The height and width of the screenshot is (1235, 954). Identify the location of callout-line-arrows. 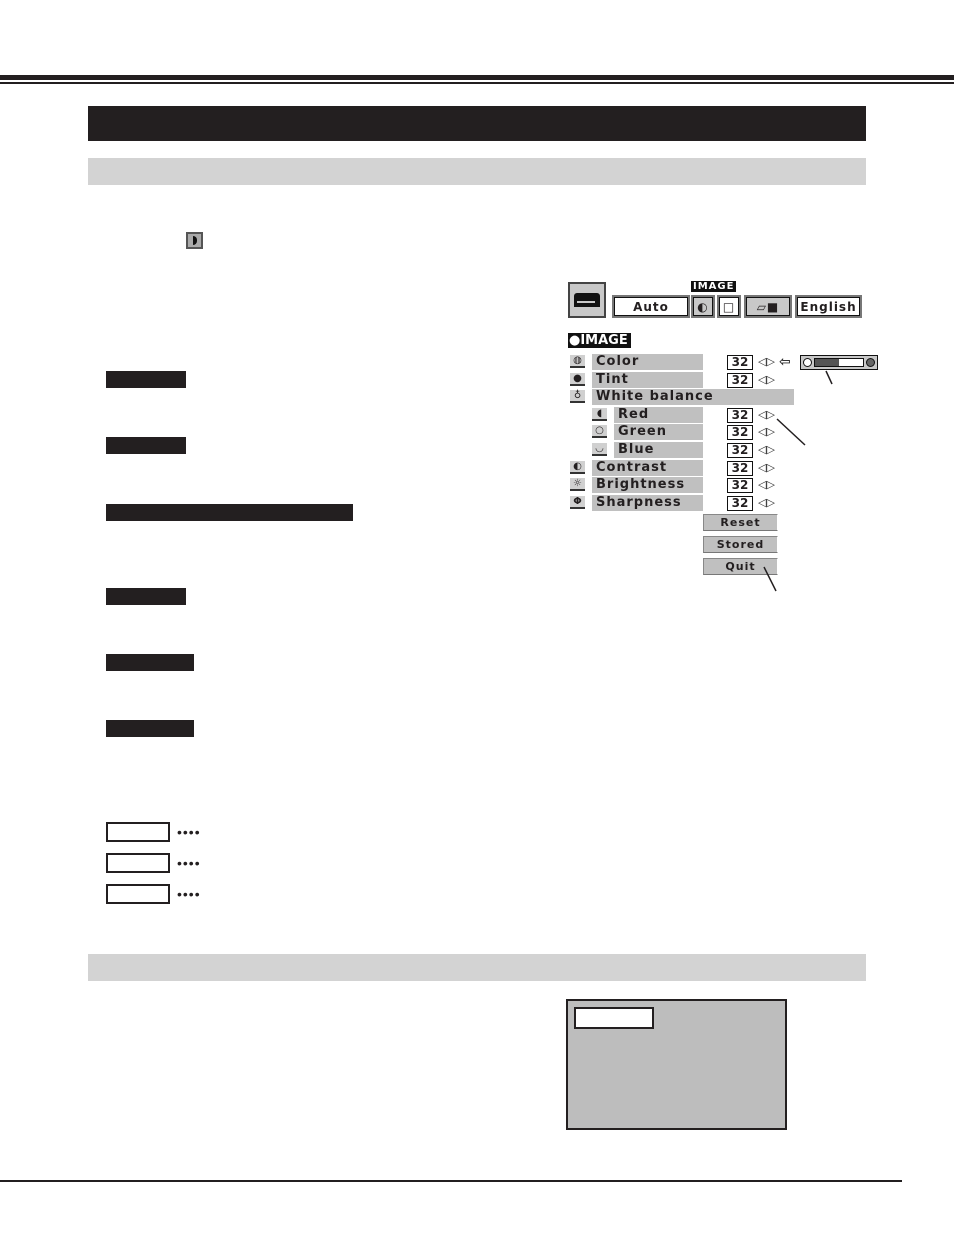
(791, 432).